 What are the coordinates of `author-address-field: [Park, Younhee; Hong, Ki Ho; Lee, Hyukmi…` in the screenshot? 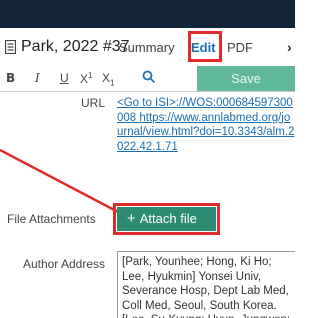 It's located at (206, 284).